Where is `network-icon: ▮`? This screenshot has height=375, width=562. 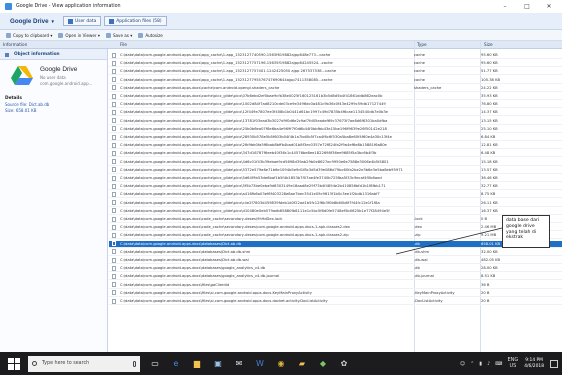
network-icon: ▮ is located at coordinates (480, 364).